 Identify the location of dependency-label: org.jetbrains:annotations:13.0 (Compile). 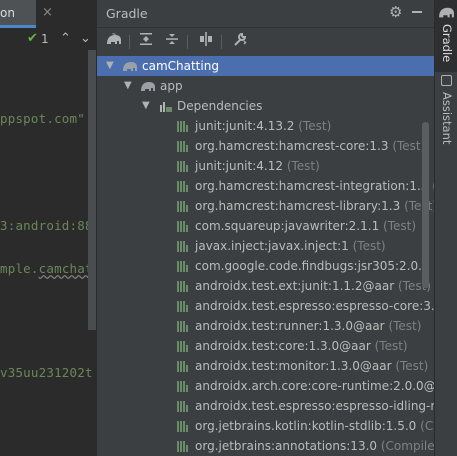
(315, 446).